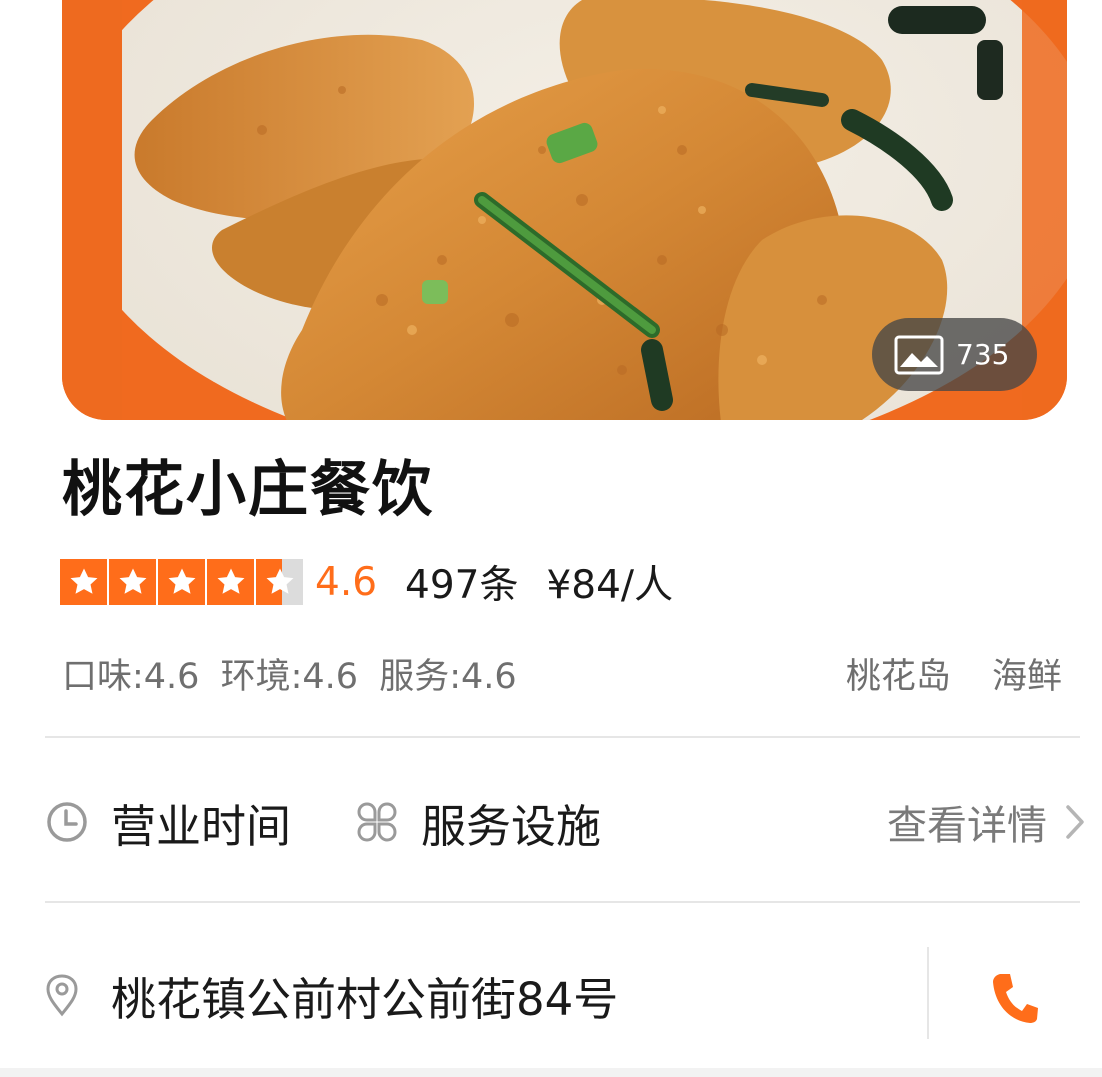 Image resolution: width=1102 pixels, height=1077 pixels. Describe the element at coordinates (364, 995) in the screenshot. I see `address-text: 桃花镇公前村公前街84号` at that location.